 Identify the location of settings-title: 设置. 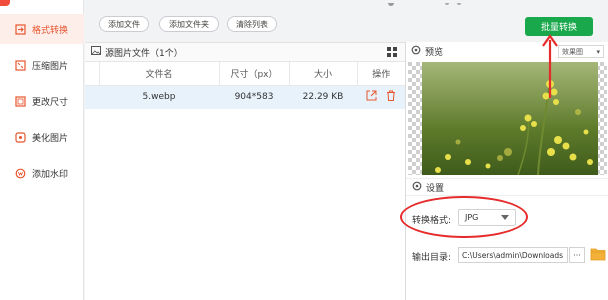
(435, 188).